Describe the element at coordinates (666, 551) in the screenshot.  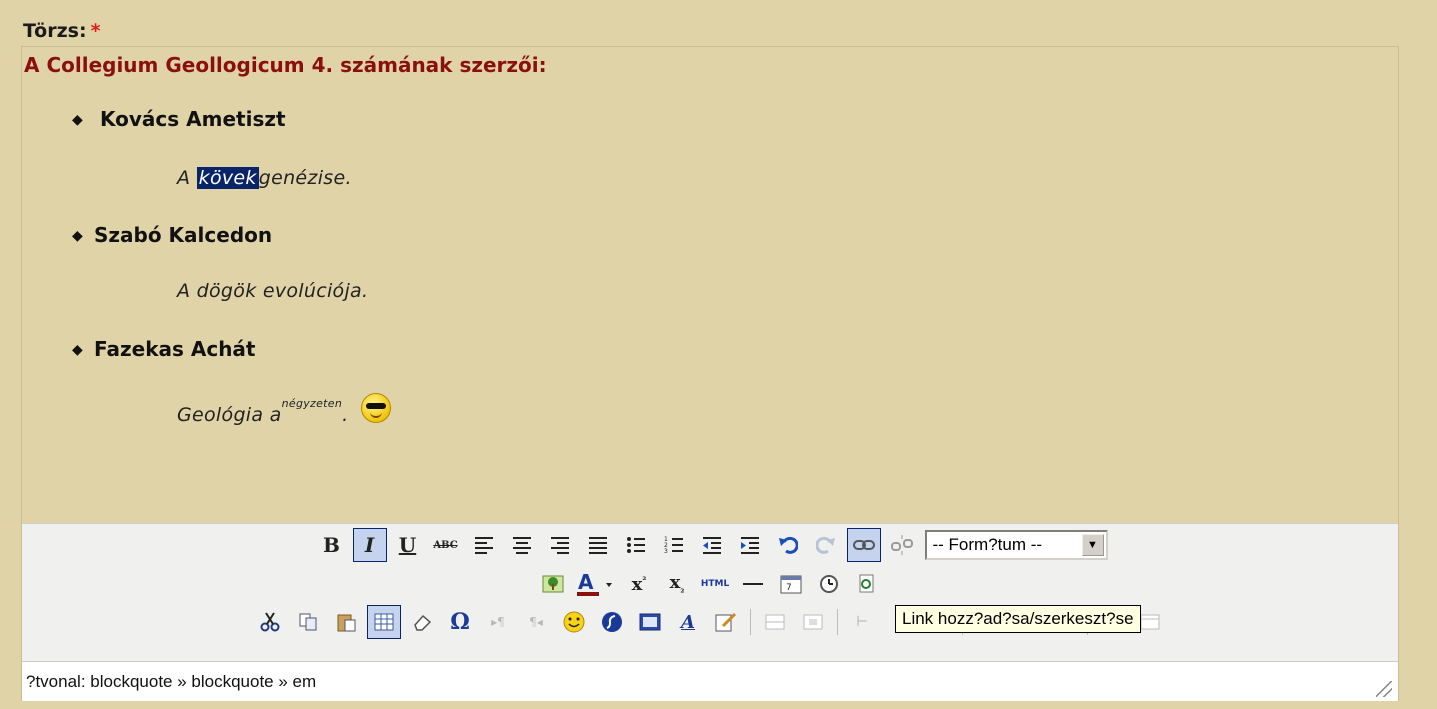
I see `svg-text: 3` at that location.